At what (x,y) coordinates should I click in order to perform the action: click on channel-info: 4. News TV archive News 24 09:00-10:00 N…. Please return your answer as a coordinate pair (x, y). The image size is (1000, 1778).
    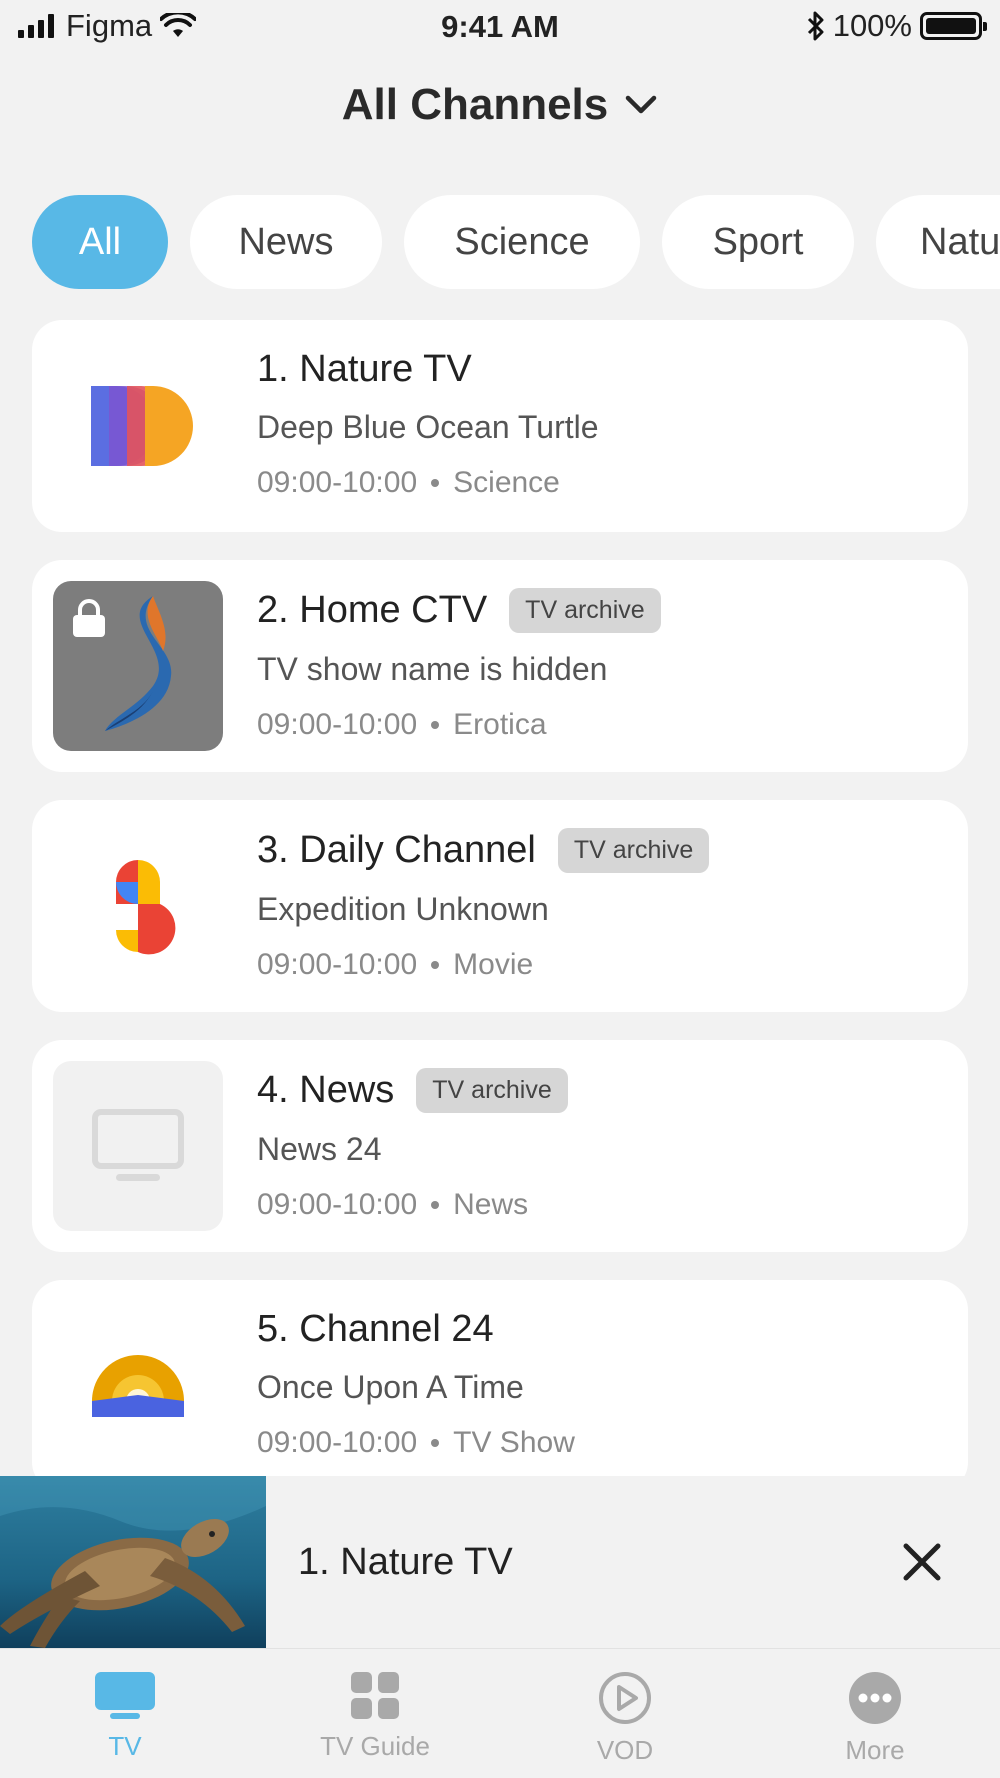
    Looking at the image, I should click on (602, 1145).